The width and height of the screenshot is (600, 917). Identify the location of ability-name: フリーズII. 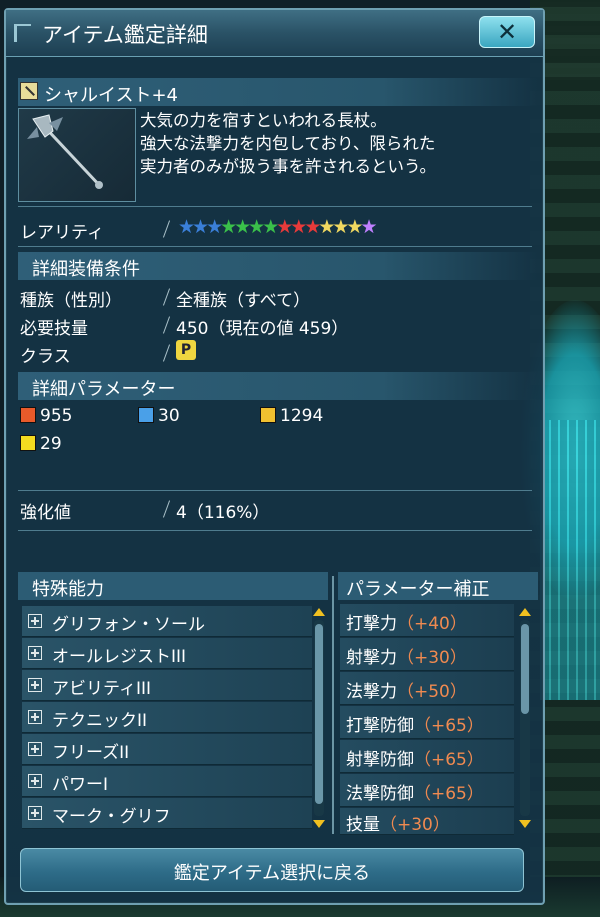
(91, 753).